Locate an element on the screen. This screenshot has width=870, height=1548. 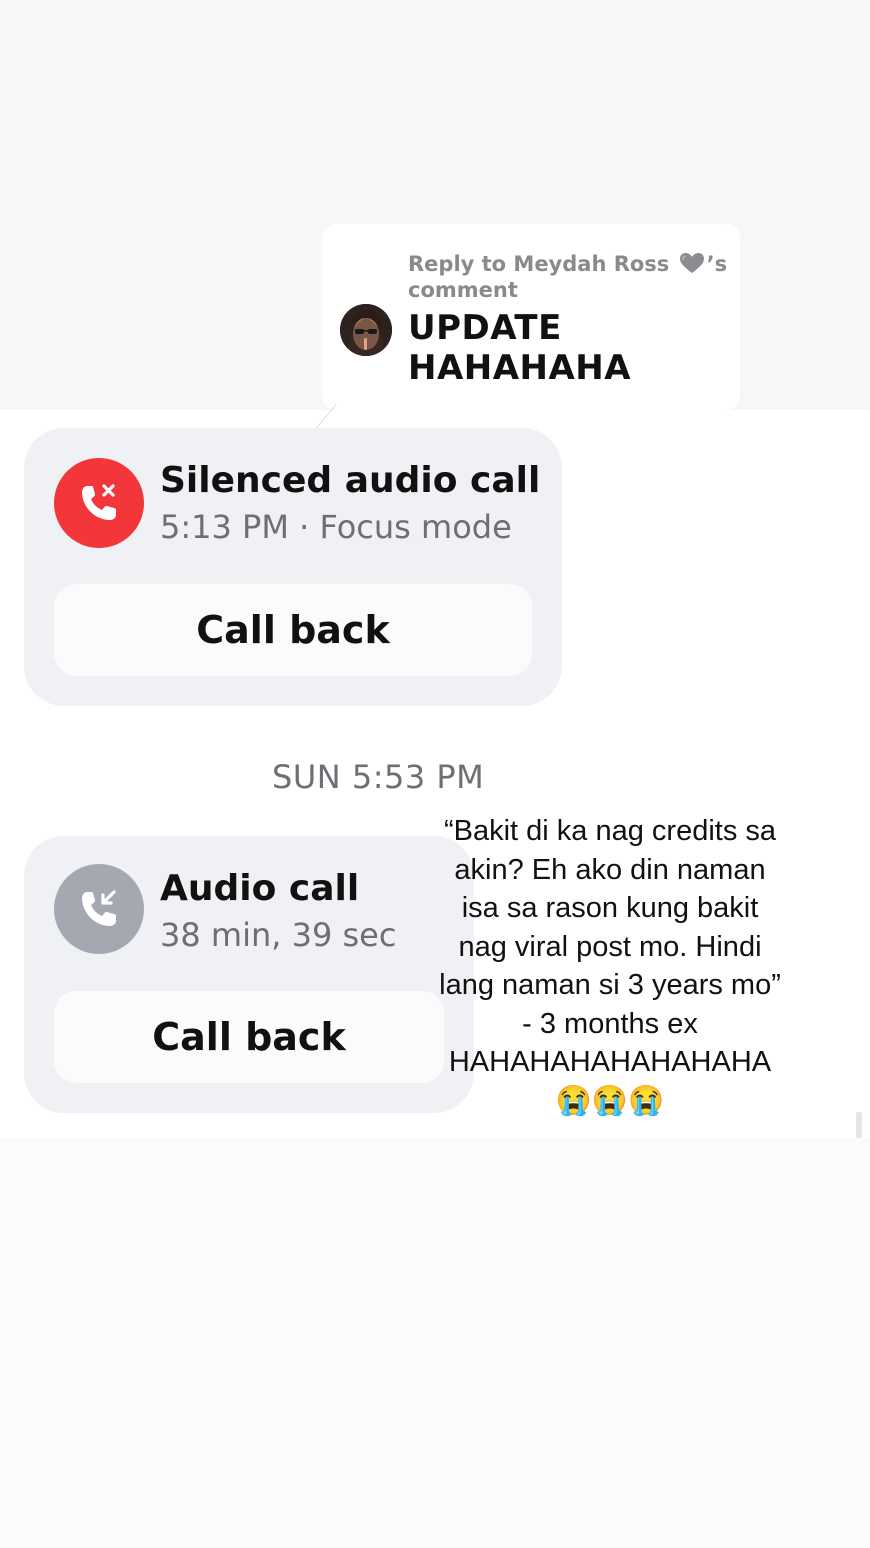
caption-line: isa sa rason kung bakit is located at coordinates (610, 908).